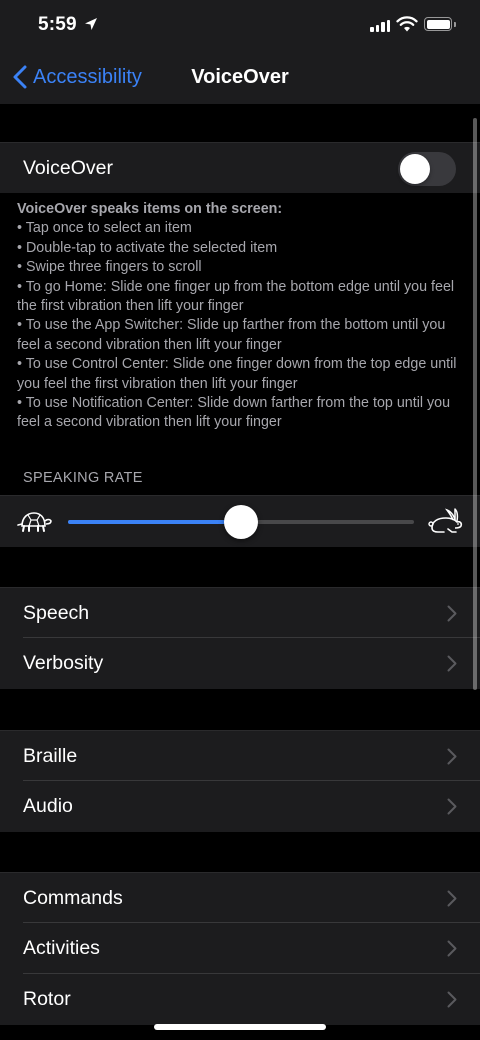  Describe the element at coordinates (48, 806) in the screenshot. I see `row-label: Audio` at that location.